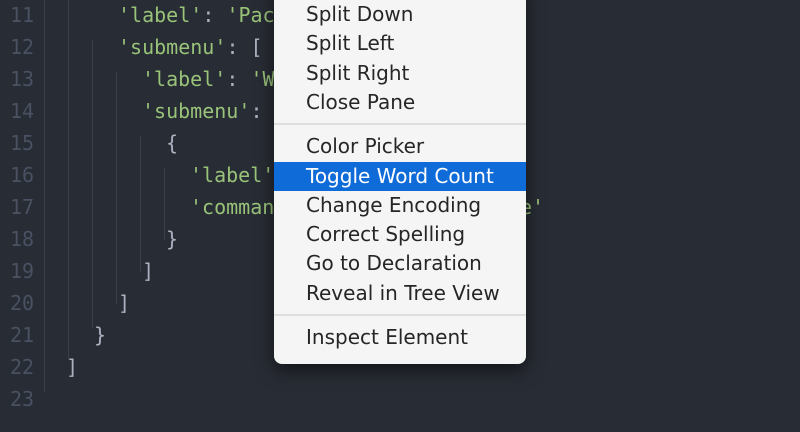 The height and width of the screenshot is (432, 800). What do you see at coordinates (22, 79) in the screenshot?
I see `line-number: 13` at bounding box center [22, 79].